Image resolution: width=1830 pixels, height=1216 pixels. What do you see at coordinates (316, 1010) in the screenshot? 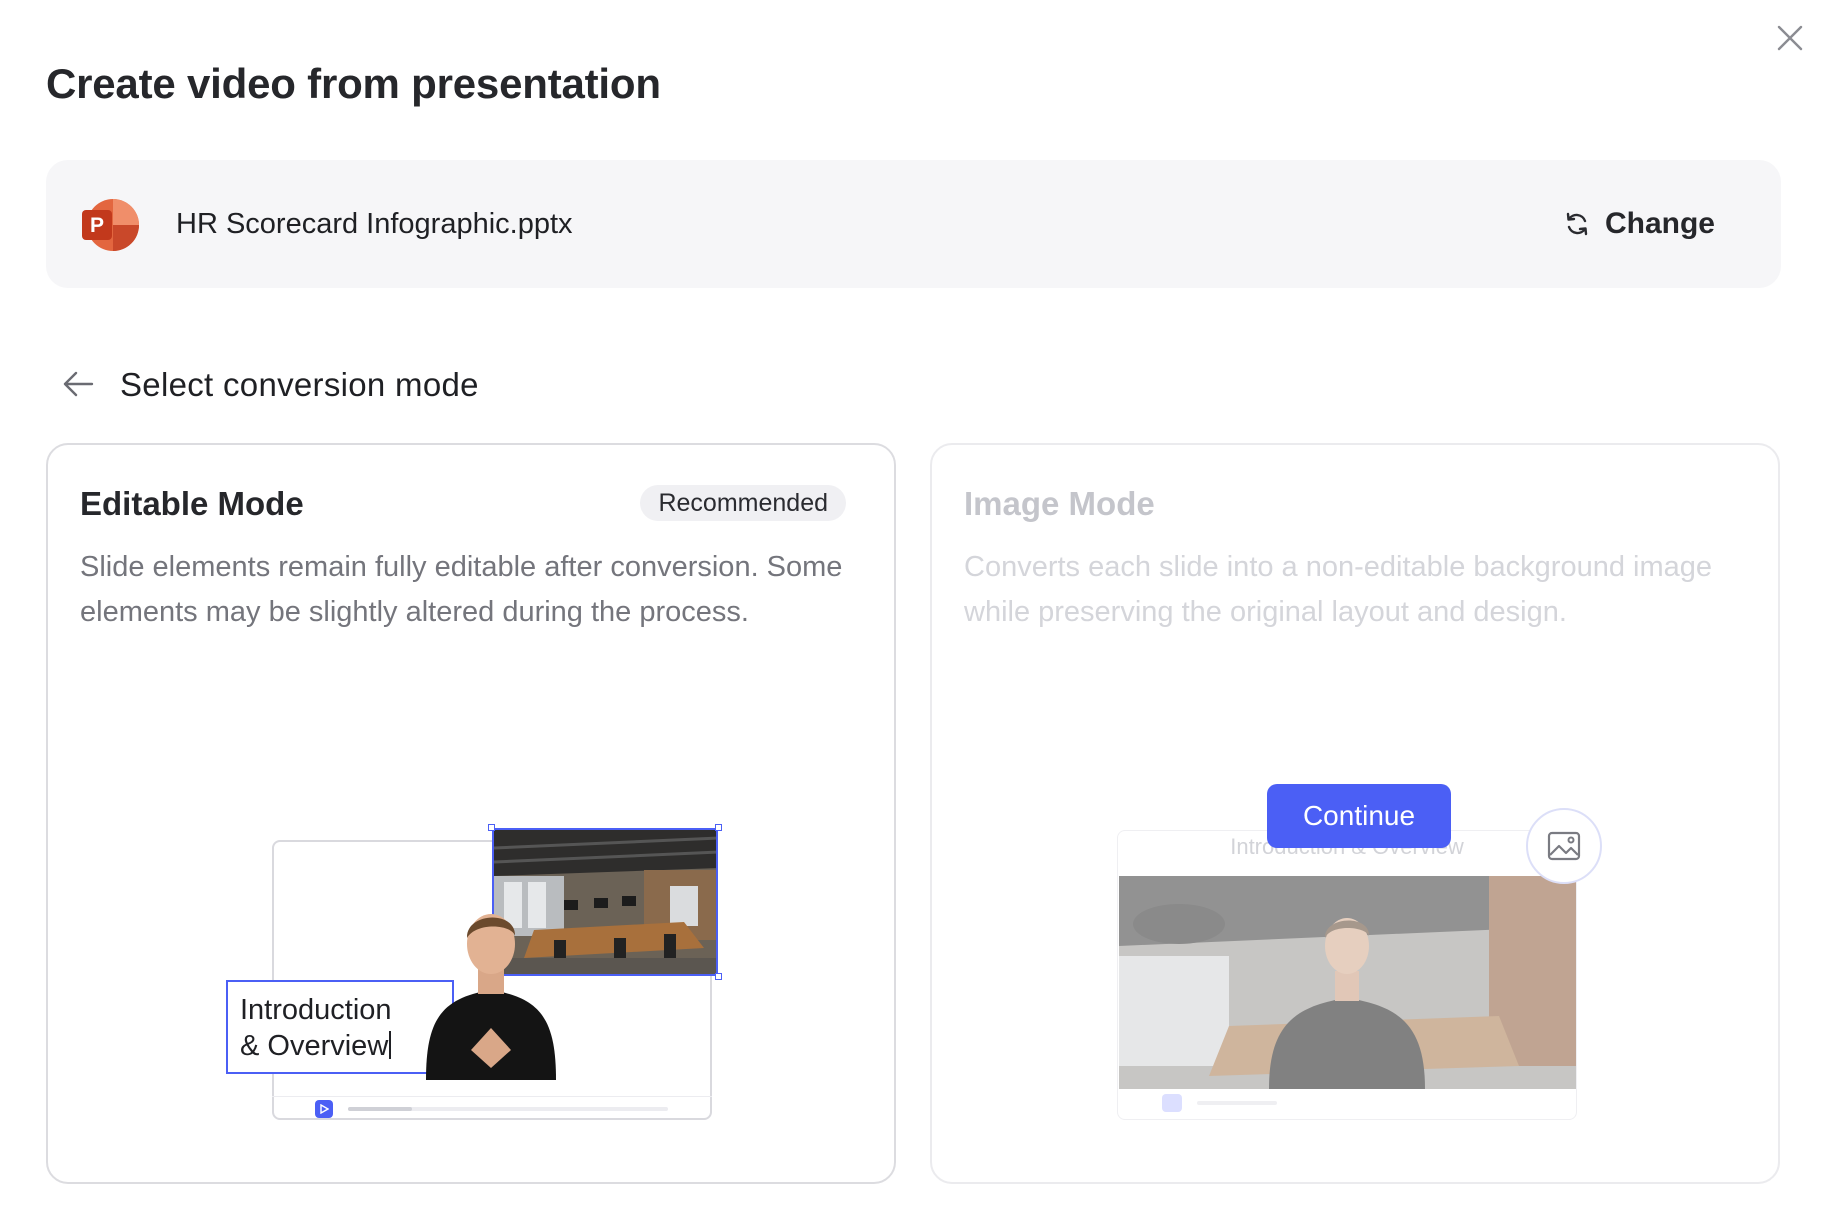
I see `text-line-1: Introduction` at bounding box center [316, 1010].